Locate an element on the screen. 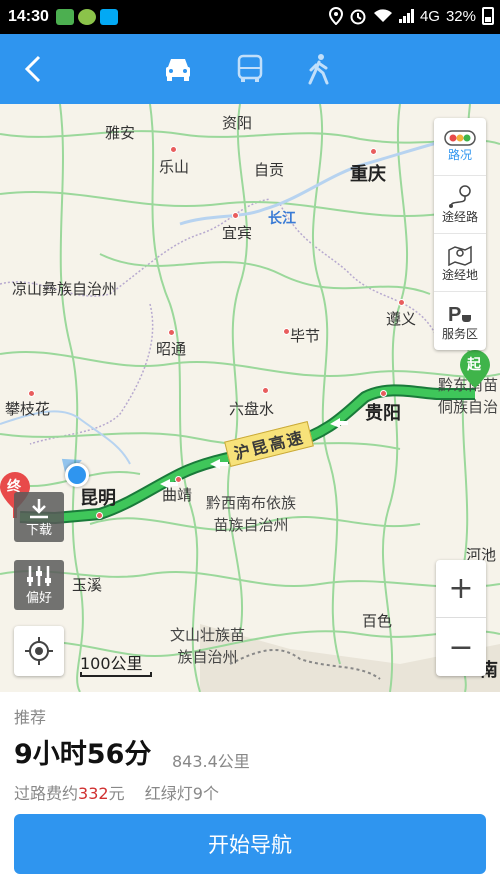 This screenshot has width=500, height=889. traffic-toggle: 路况 is located at coordinates (460, 147).